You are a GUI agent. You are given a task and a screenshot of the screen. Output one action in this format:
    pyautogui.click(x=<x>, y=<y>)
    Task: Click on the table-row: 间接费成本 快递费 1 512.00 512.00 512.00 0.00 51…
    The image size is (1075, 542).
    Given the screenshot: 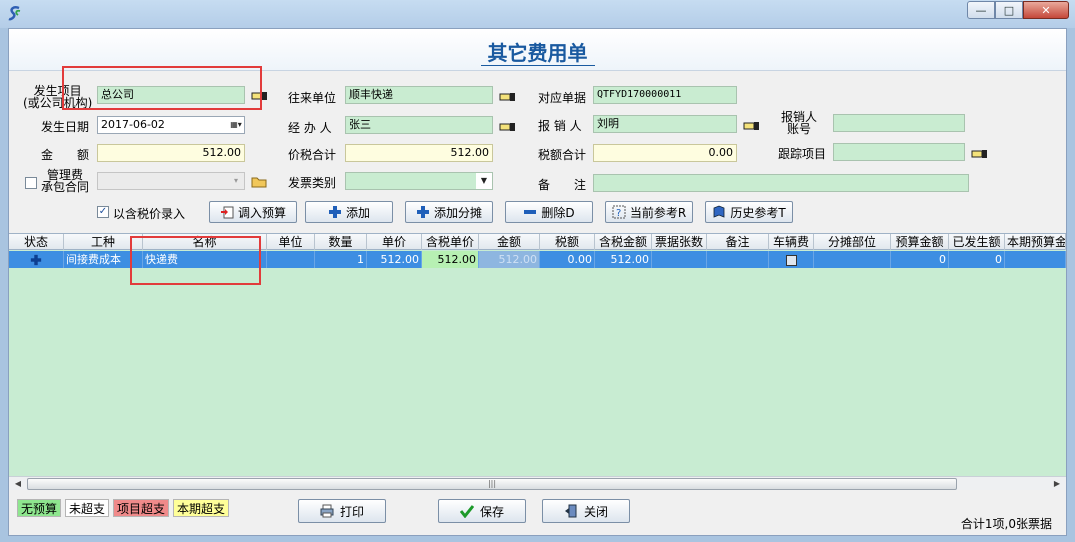 What is the action you would take?
    pyautogui.click(x=537, y=259)
    